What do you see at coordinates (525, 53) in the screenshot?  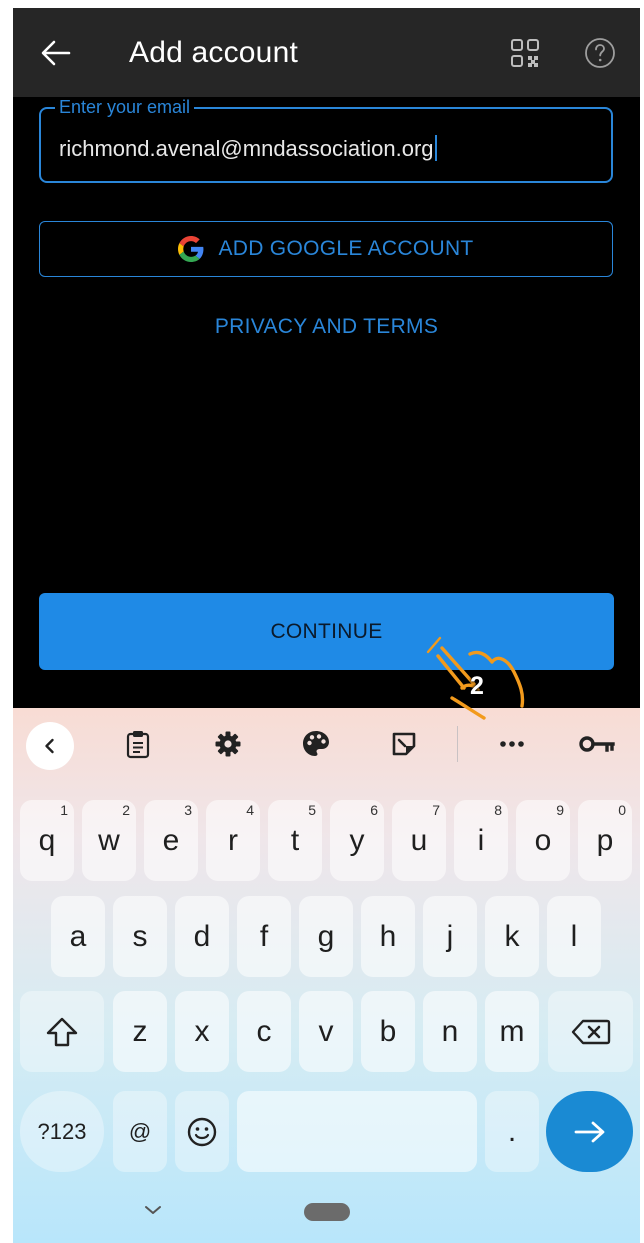 I see `qr-code-icon` at bounding box center [525, 53].